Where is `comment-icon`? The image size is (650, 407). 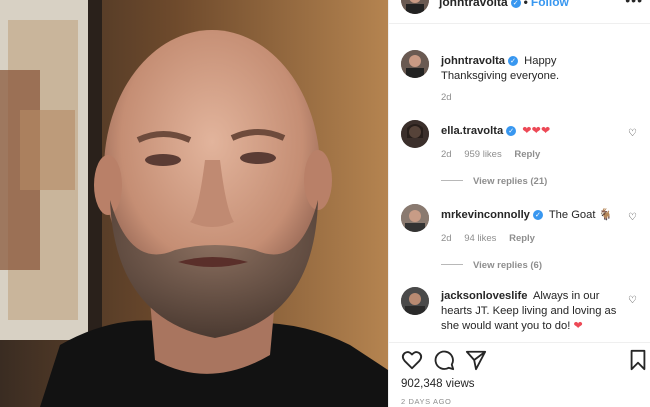 comment-icon is located at coordinates (444, 360).